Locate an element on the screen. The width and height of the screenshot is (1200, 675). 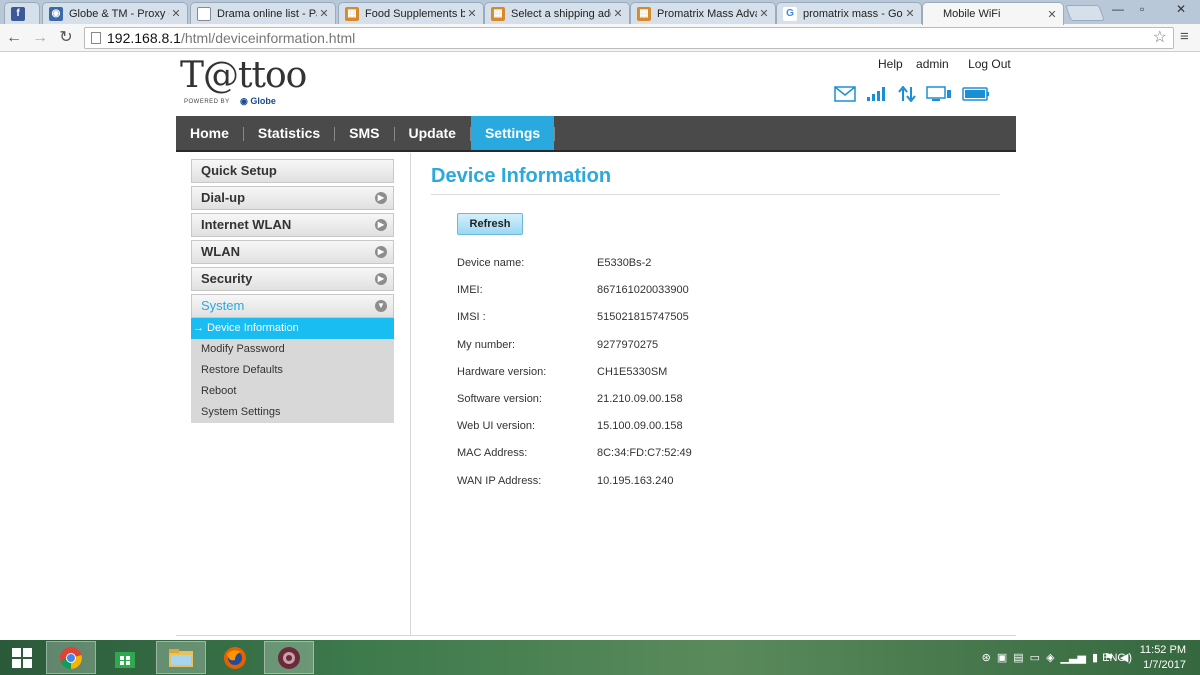
tab-facebook: f is located at coordinates (22, 13).